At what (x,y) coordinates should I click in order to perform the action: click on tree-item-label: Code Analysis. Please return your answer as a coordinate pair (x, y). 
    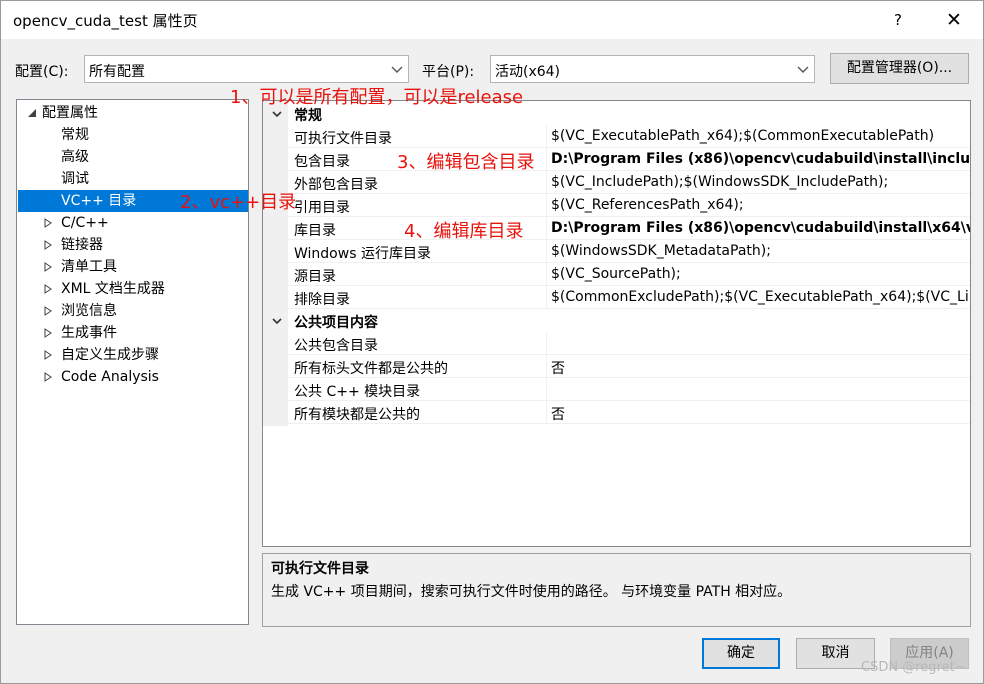
    Looking at the image, I should click on (110, 377).